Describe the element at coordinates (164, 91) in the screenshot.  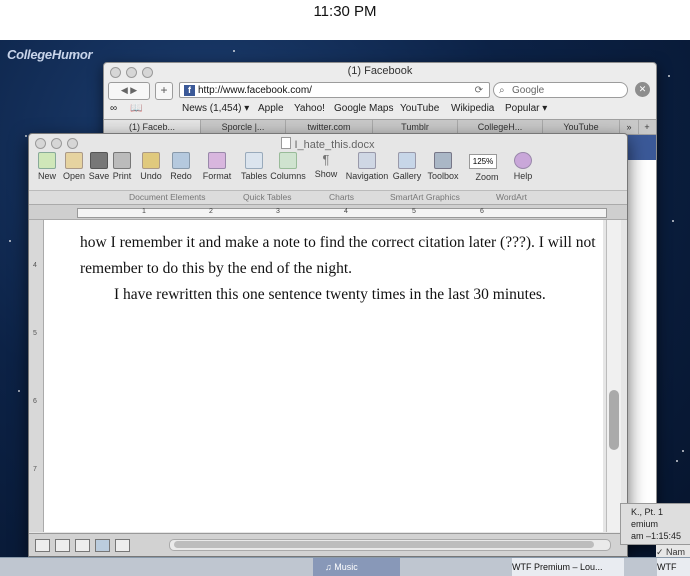
I see `add-bookmark-button: +` at that location.